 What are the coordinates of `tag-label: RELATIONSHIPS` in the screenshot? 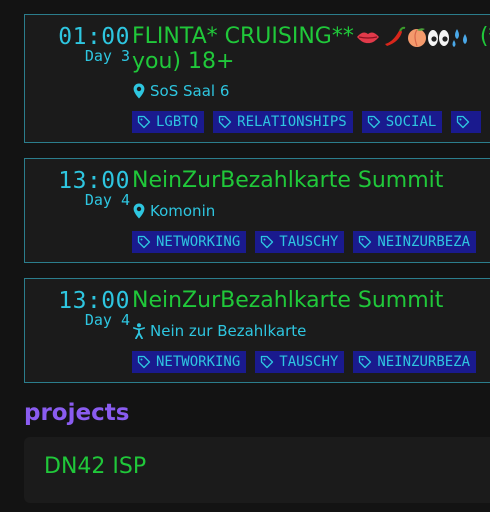 It's located at (292, 122).